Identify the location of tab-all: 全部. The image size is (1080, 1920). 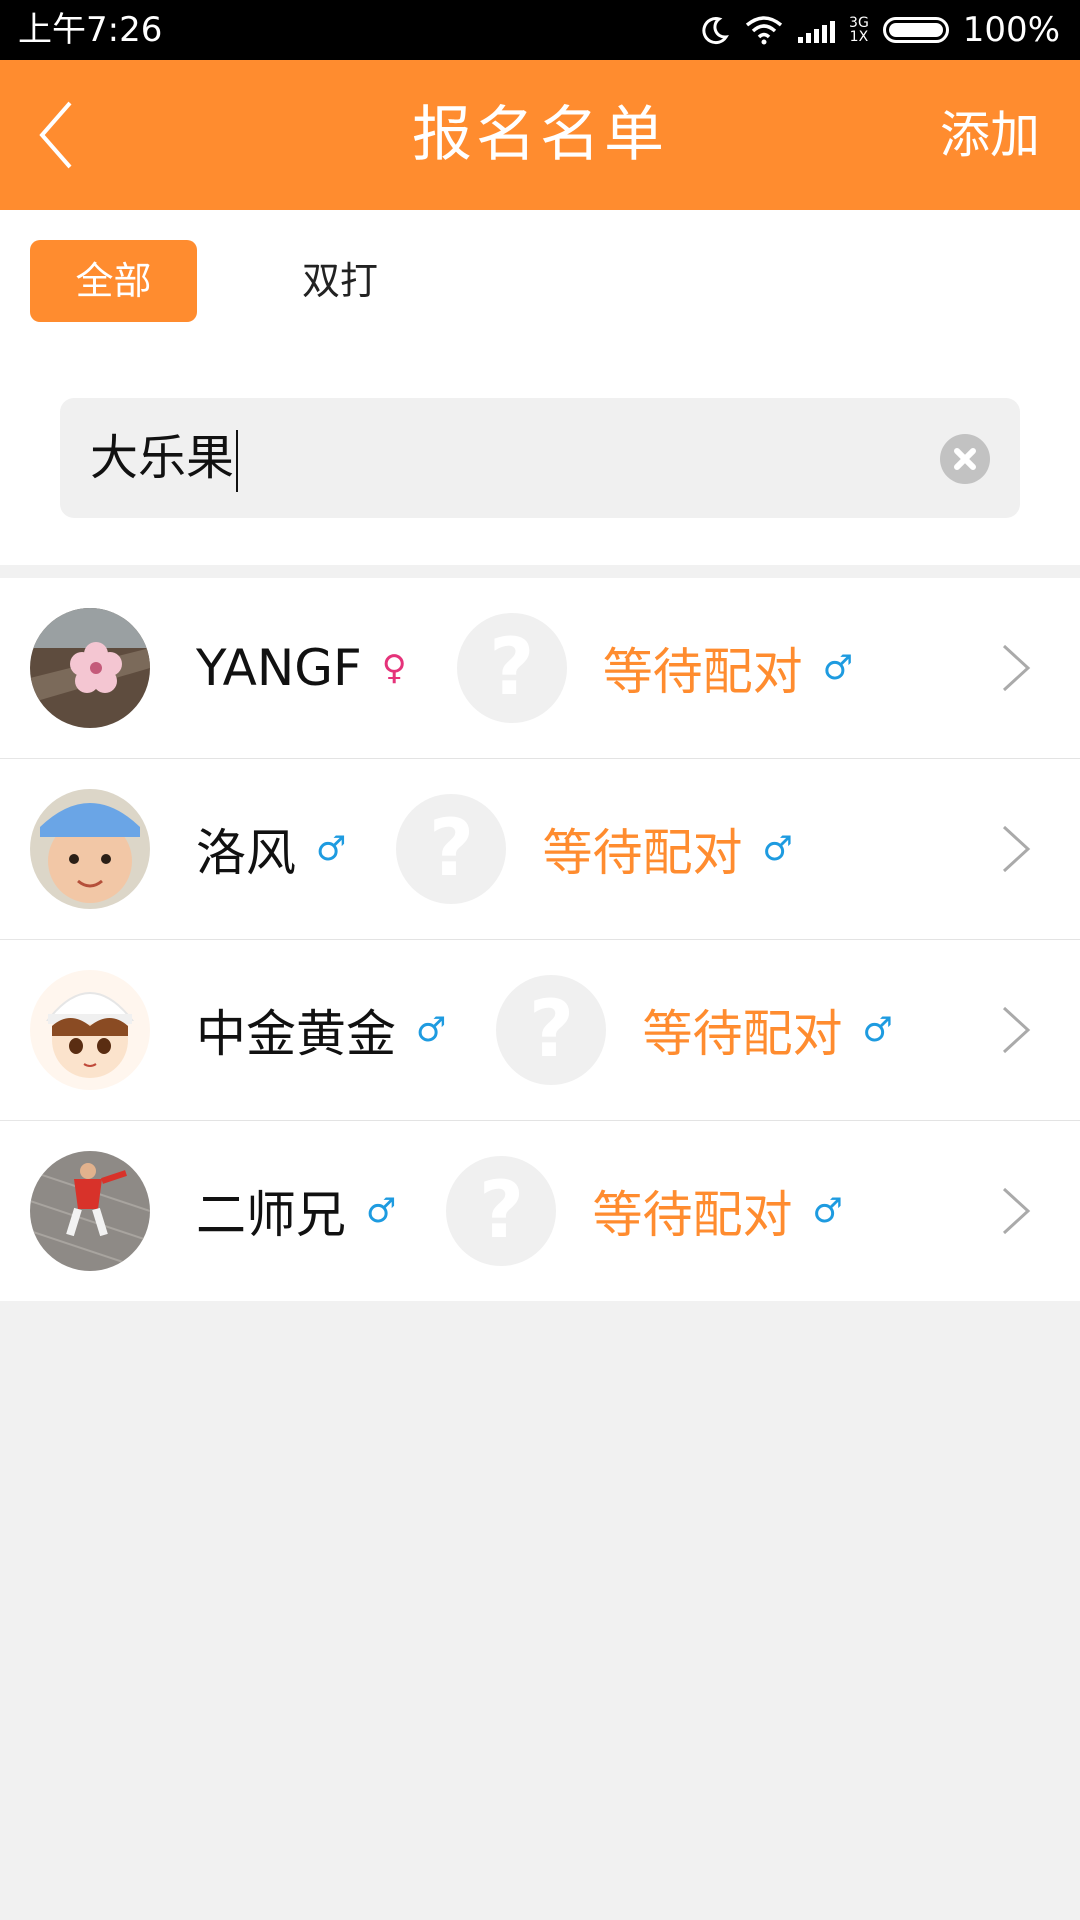
(113, 281).